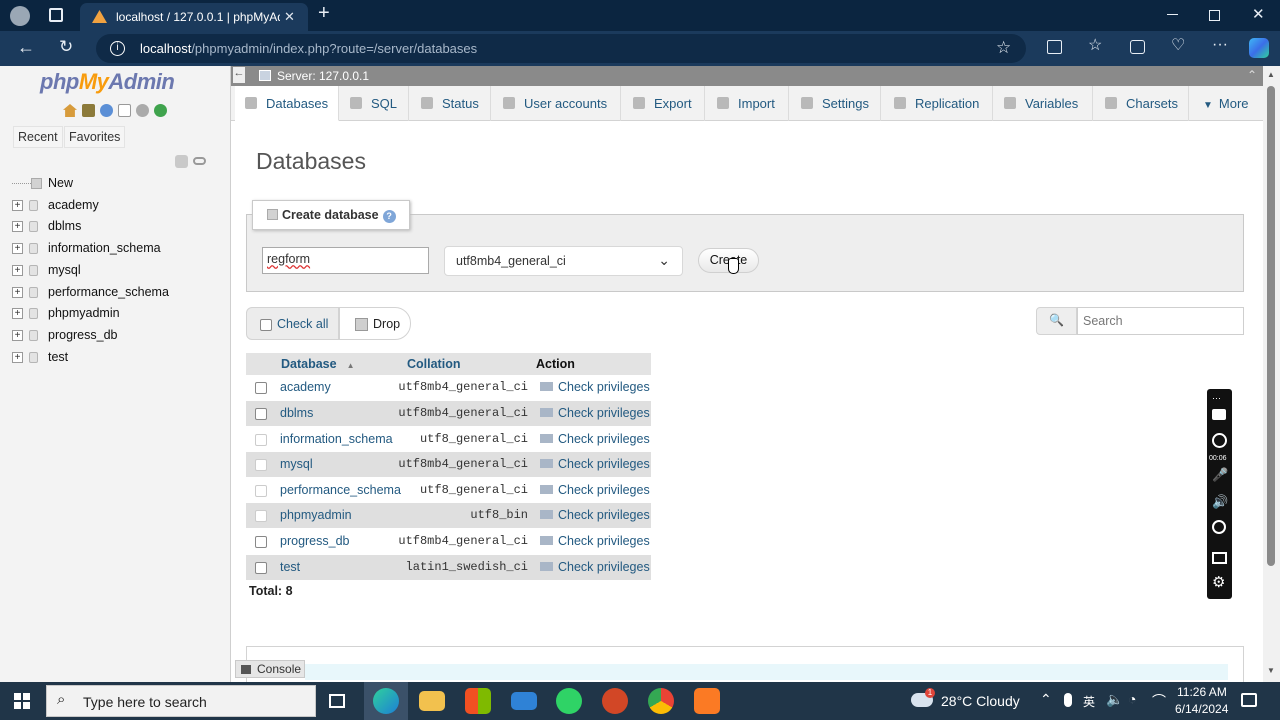  What do you see at coordinates (1271, 326) in the screenshot?
I see `scrollbar-thumb` at bounding box center [1271, 326].